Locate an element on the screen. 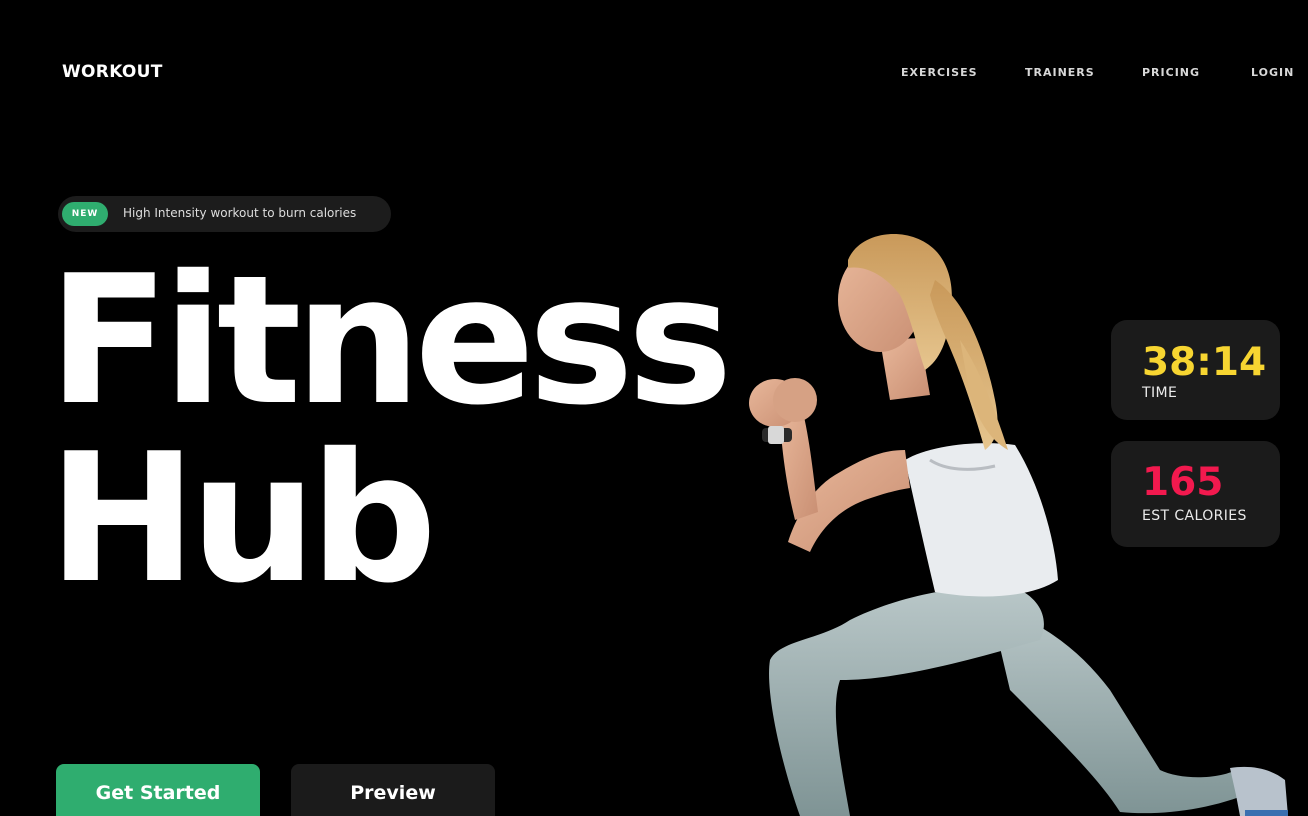 Image resolution: width=1308 pixels, height=816 pixels. get-started-button: Get Started is located at coordinates (158, 790).